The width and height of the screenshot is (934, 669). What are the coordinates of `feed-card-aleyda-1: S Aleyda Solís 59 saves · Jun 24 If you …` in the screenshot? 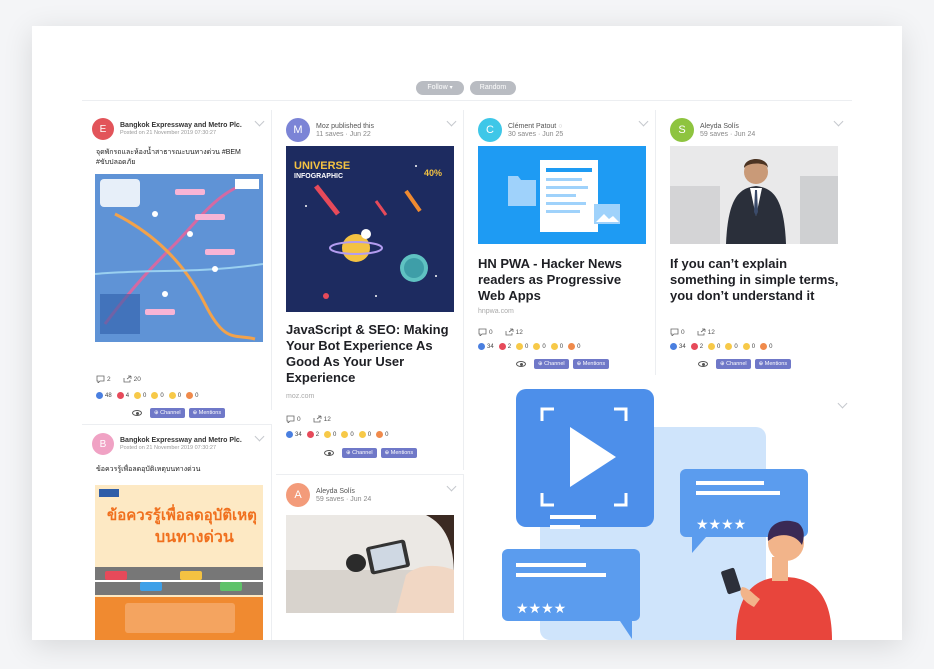 It's located at (755, 242).